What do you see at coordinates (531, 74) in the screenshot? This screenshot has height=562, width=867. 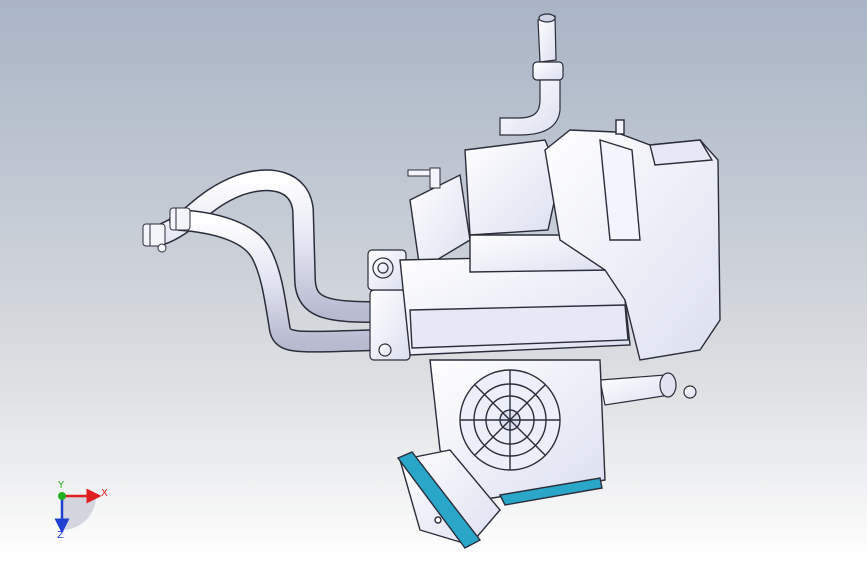 I see `top-inlet-tube` at bounding box center [531, 74].